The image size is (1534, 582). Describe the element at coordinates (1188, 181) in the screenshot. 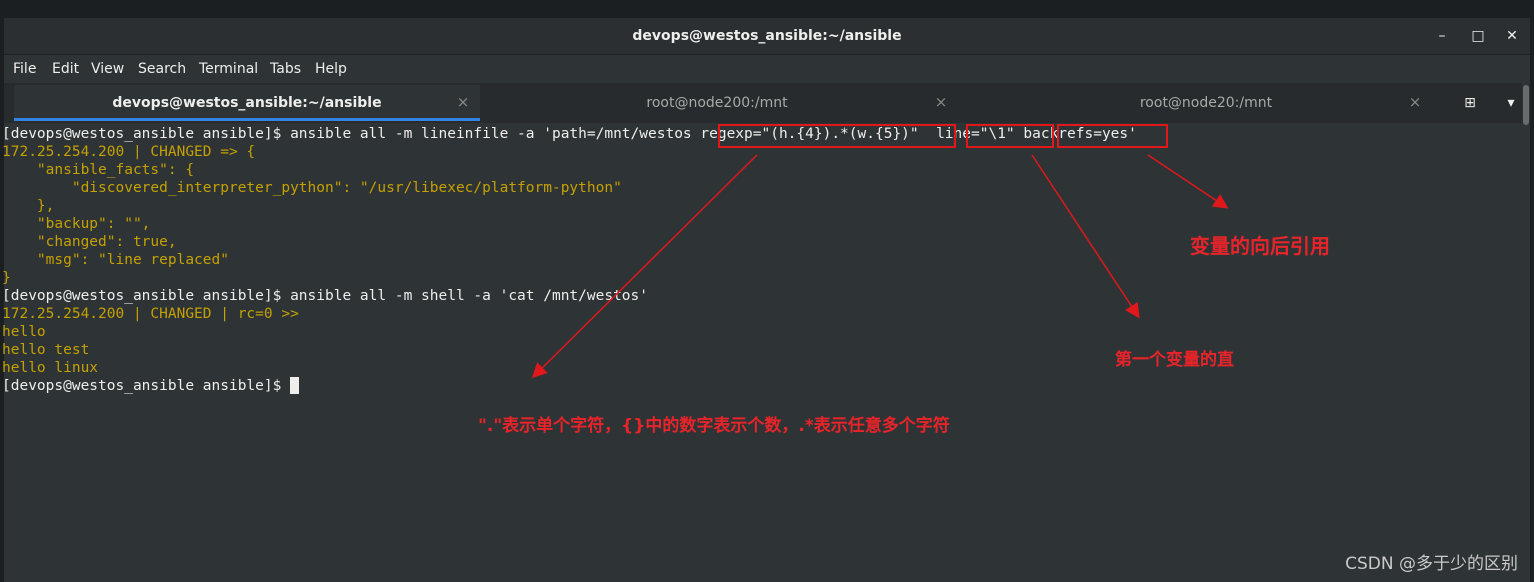

I see `arrow-backrefs` at that location.